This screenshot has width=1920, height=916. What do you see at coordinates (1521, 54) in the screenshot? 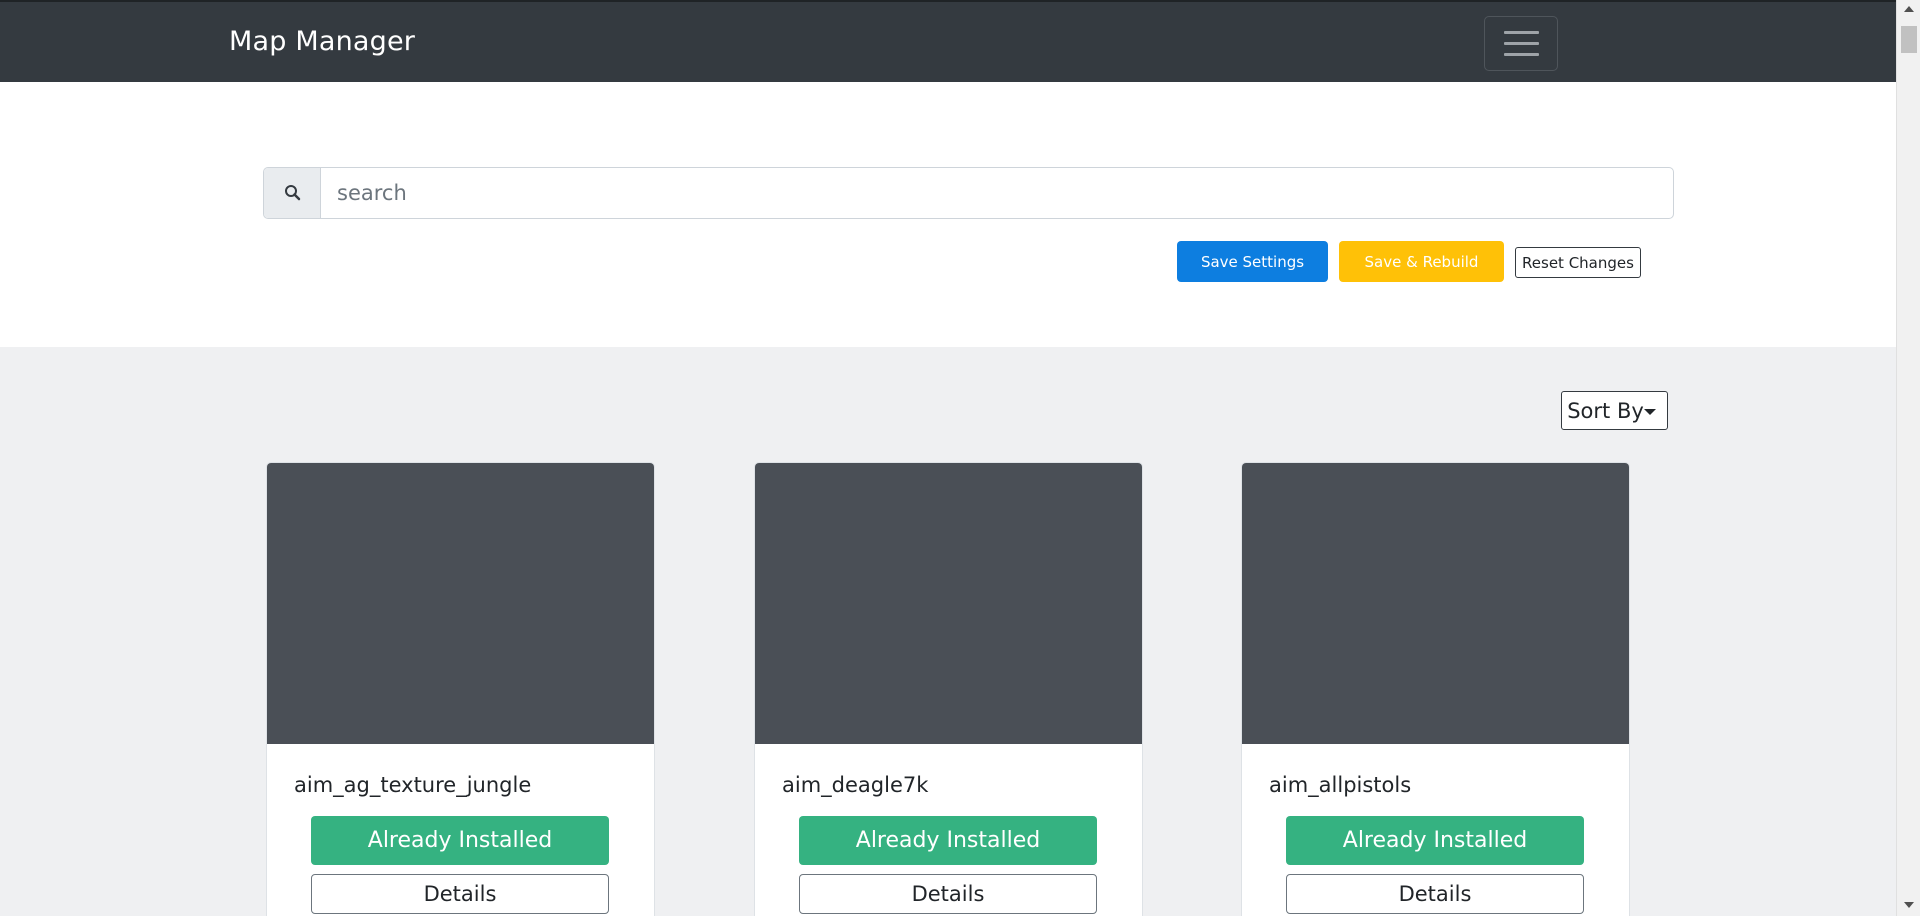
I see `hamburger-icon-bar-bottom` at bounding box center [1521, 54].